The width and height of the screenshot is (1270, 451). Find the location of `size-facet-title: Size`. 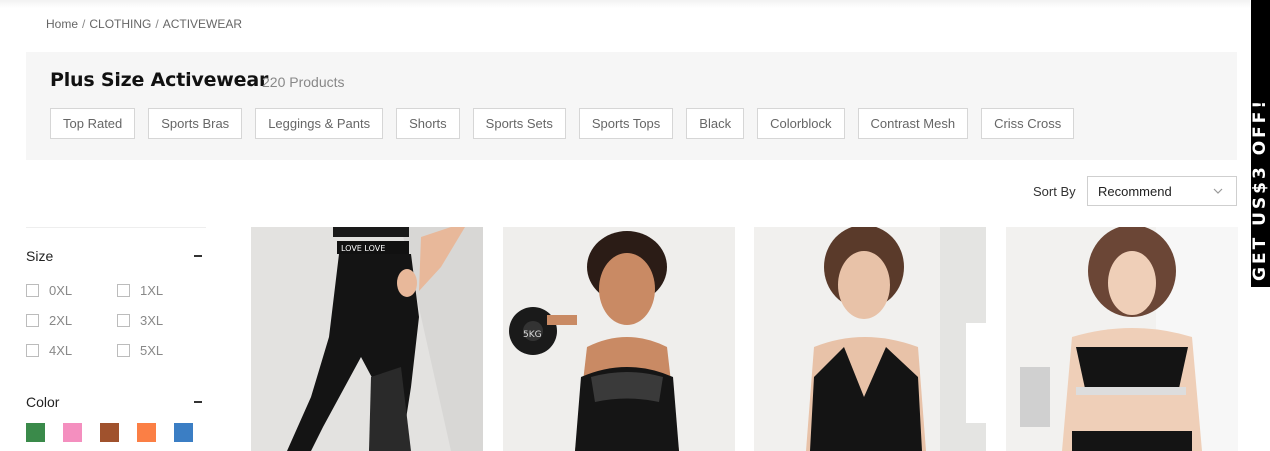

size-facet-title: Size is located at coordinates (40, 256).